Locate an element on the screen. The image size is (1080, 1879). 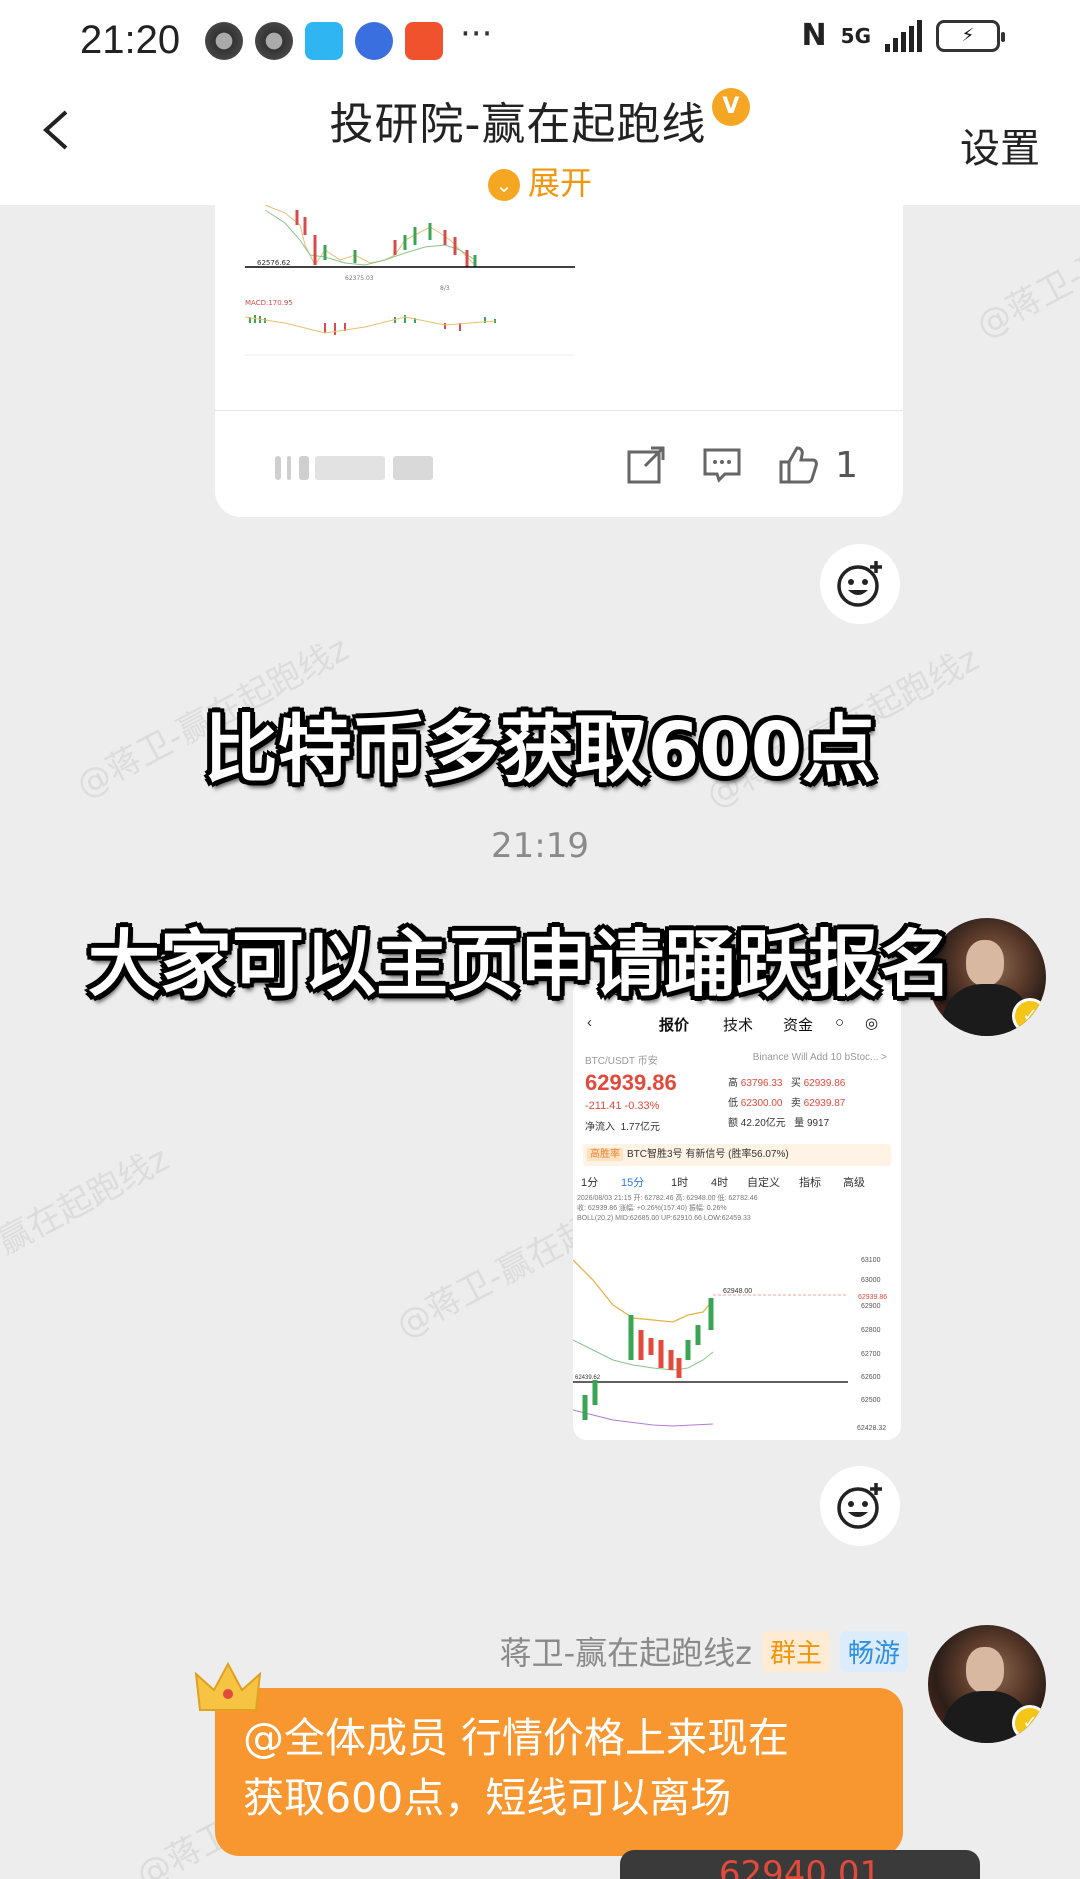
card-actions: 1 is located at coordinates (740, 465).